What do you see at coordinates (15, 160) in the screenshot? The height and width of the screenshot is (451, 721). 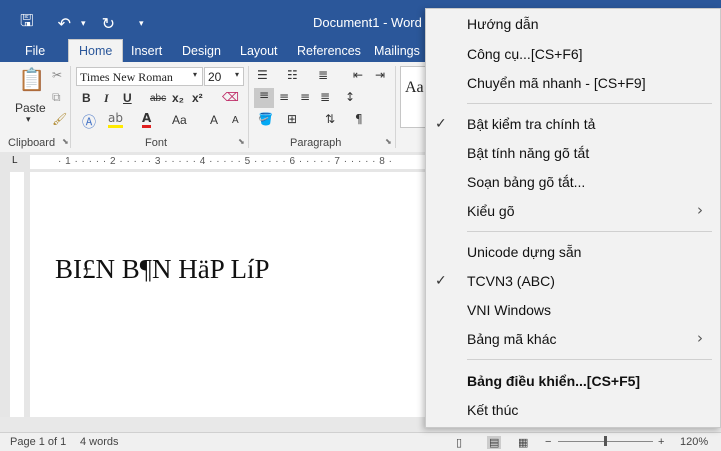 I see `tab-selector-icon: L` at bounding box center [15, 160].